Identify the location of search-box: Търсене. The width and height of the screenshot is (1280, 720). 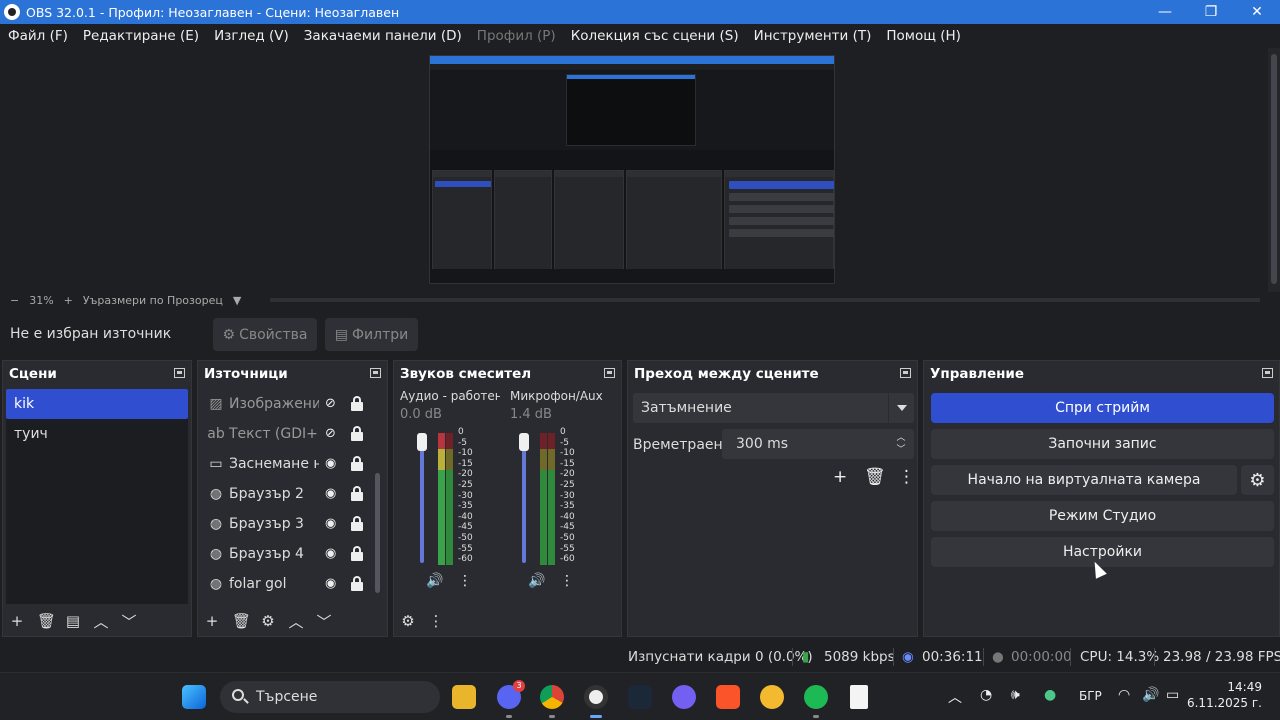
(330, 697).